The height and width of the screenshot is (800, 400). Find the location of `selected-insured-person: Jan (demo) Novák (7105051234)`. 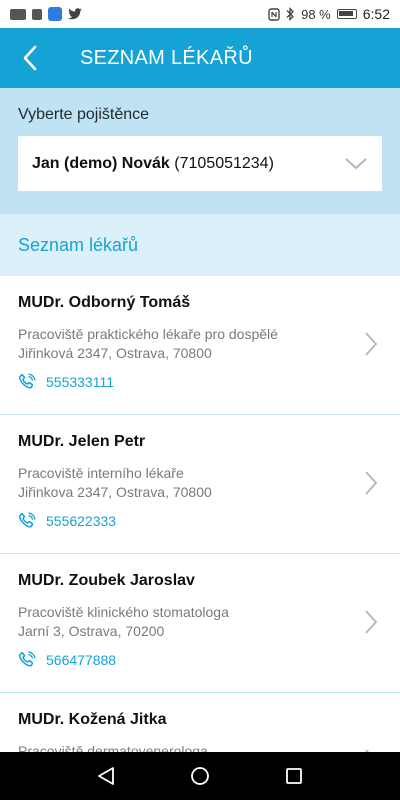

selected-insured-person: Jan (demo) Novák (7105051234) is located at coordinates (153, 164).